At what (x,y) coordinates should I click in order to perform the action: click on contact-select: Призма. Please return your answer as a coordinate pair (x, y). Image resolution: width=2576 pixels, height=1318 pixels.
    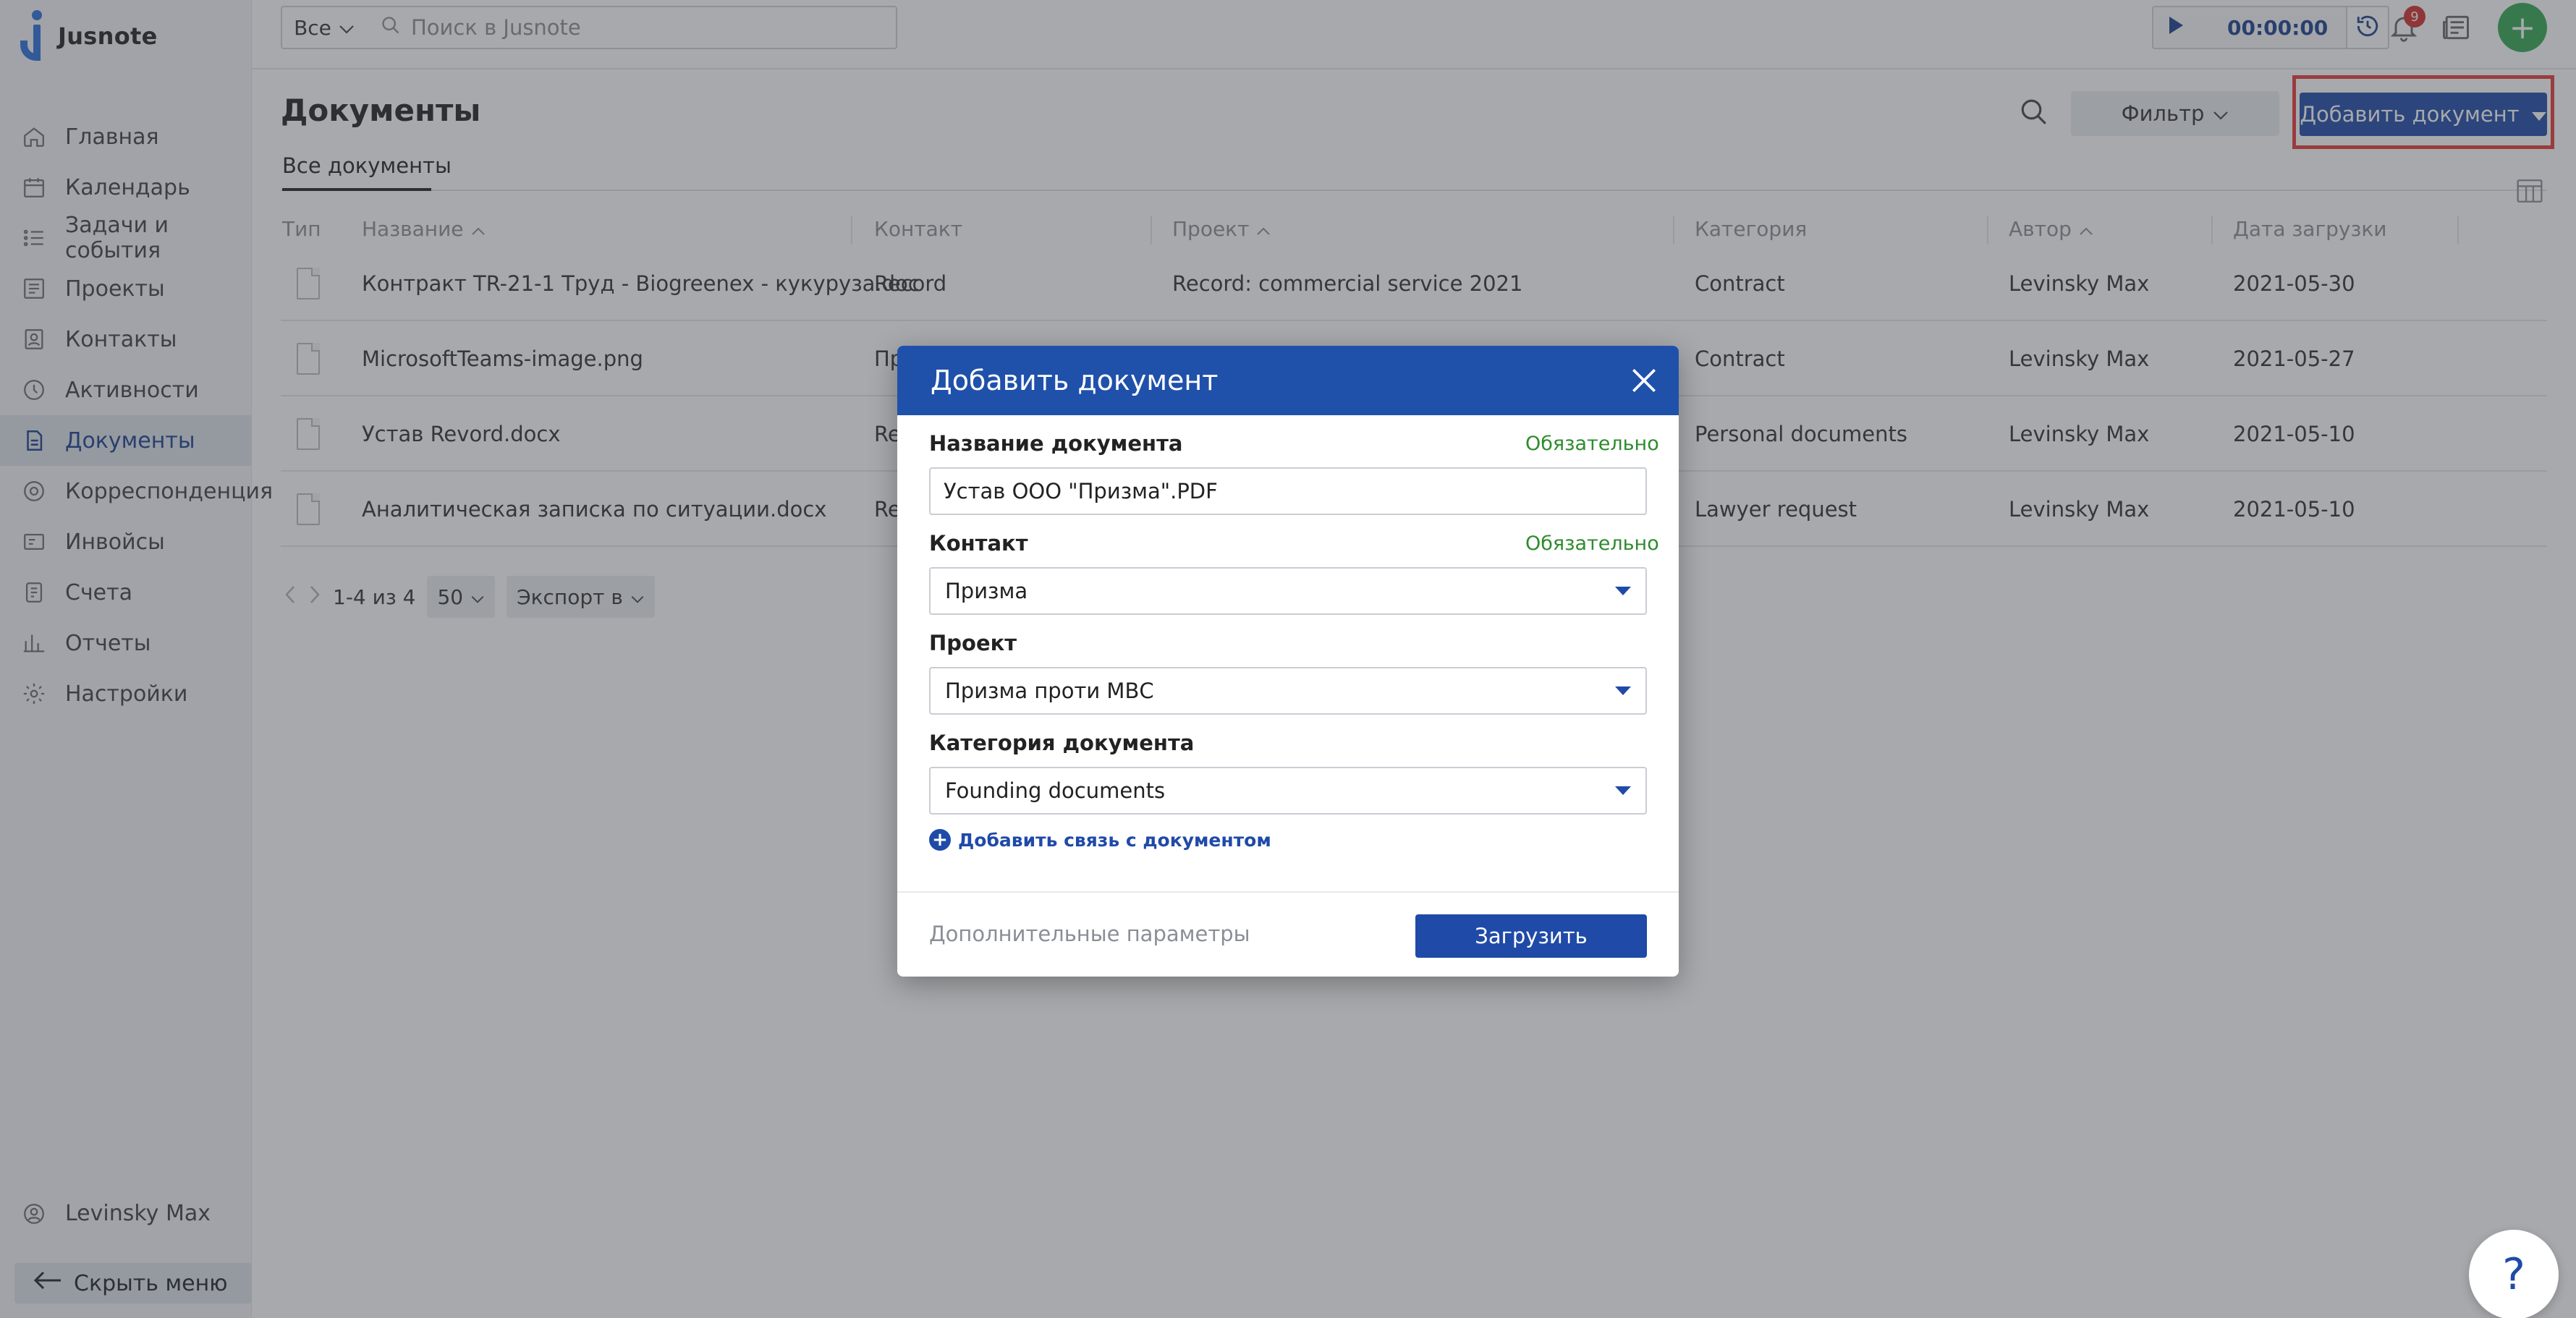
    Looking at the image, I should click on (1288, 591).